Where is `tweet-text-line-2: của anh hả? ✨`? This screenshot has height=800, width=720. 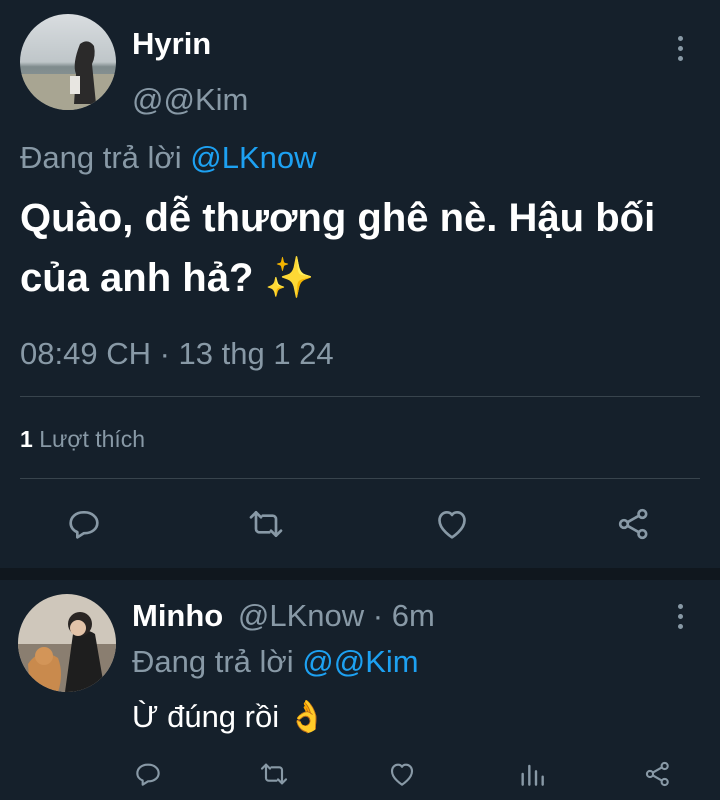 tweet-text-line-2: của anh hả? ✨ is located at coordinates (167, 277).